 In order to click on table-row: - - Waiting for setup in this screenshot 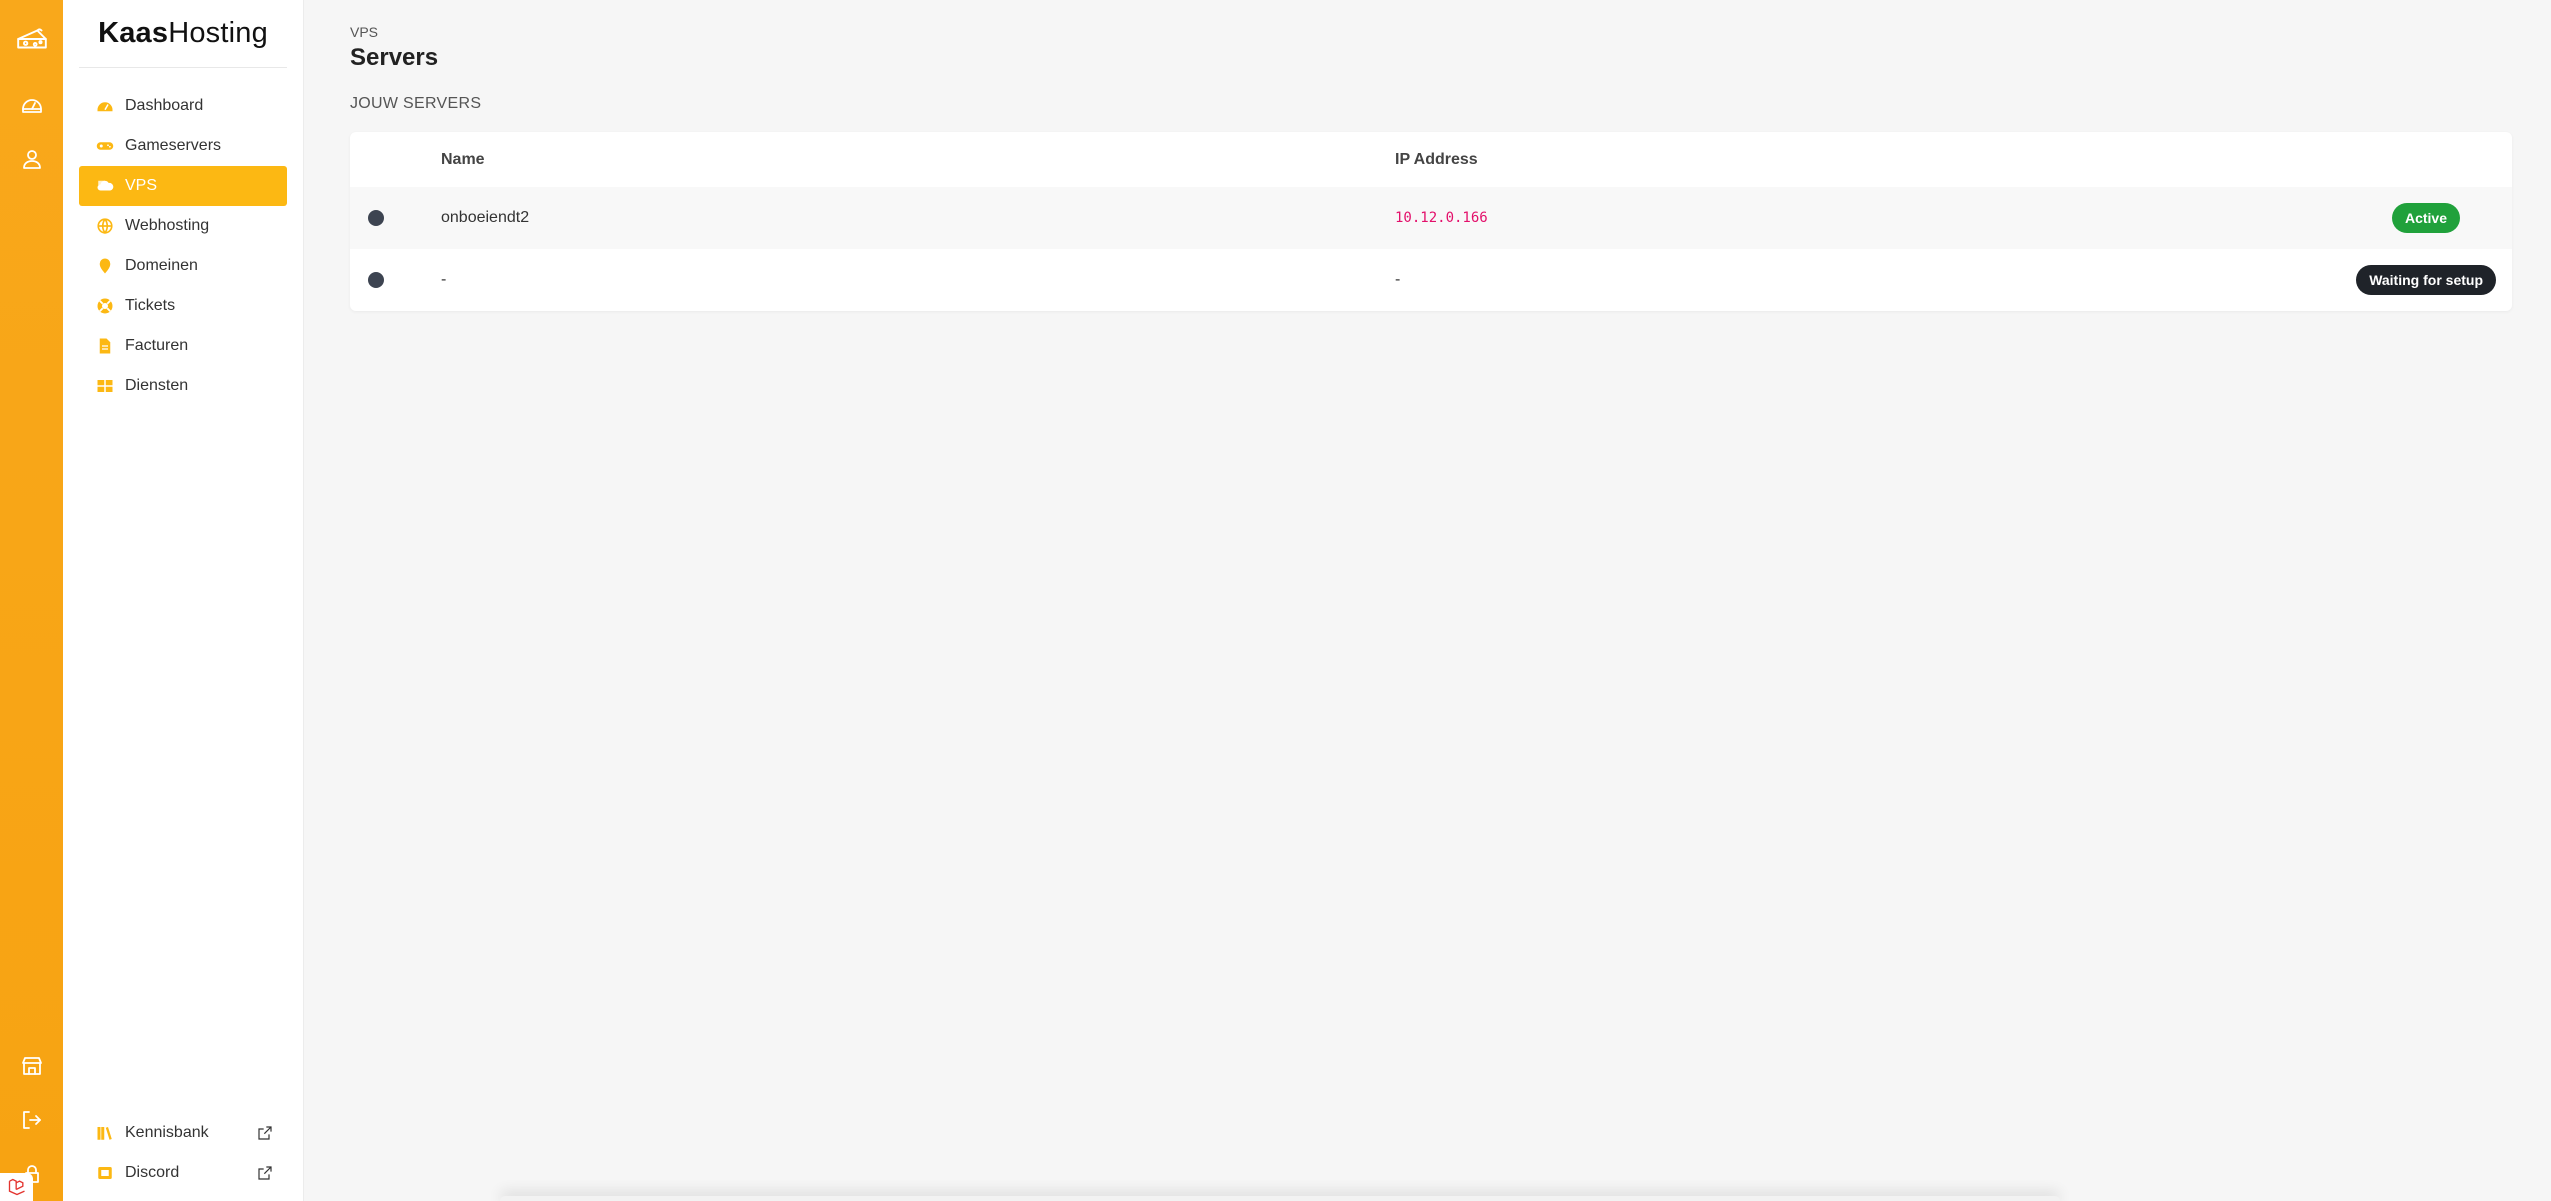, I will do `click(1431, 280)`.